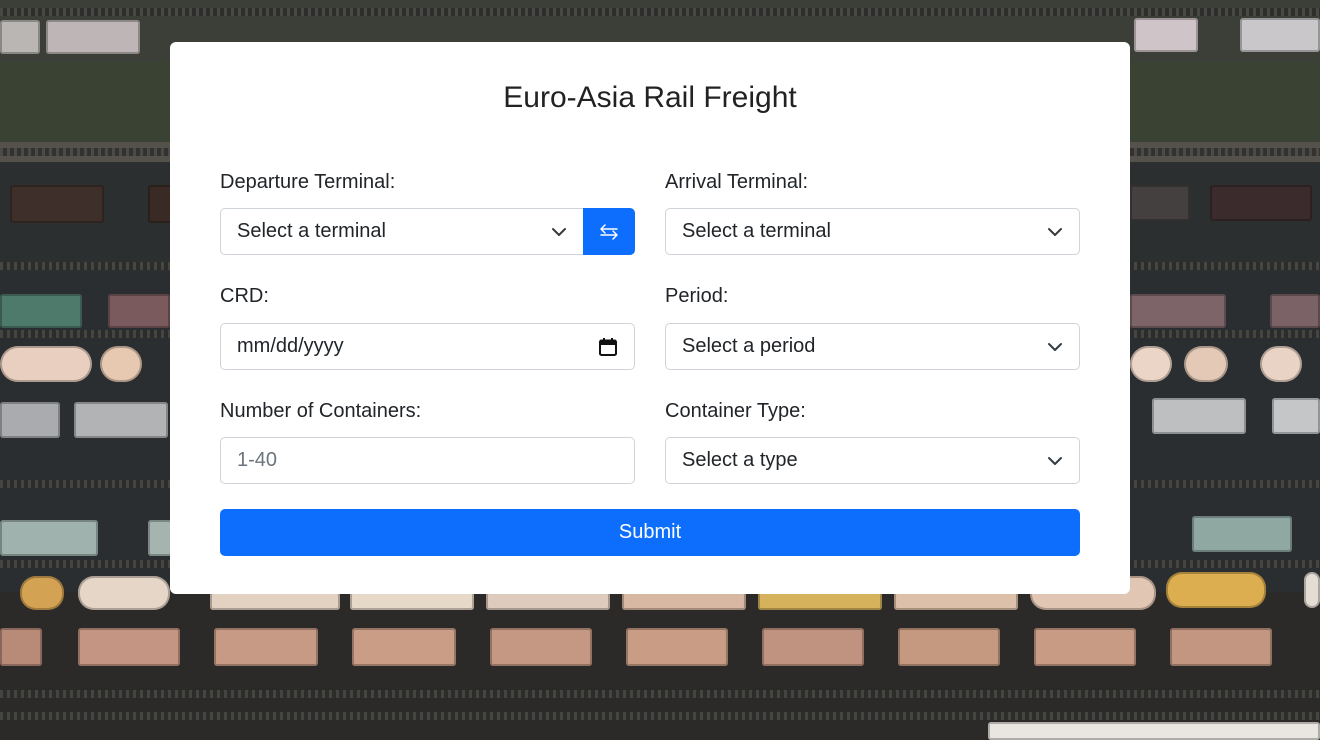 This screenshot has width=1320, height=740. I want to click on container-type-value: Select a type, so click(740, 460).